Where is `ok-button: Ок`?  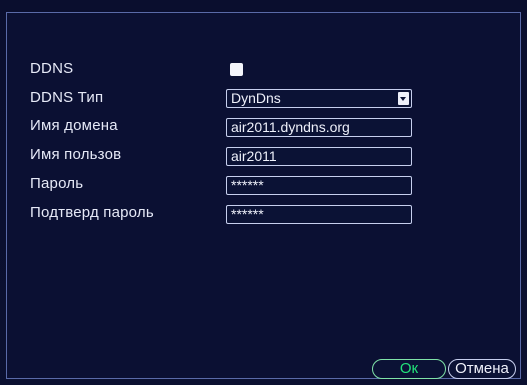 ok-button: Ок is located at coordinates (409, 369).